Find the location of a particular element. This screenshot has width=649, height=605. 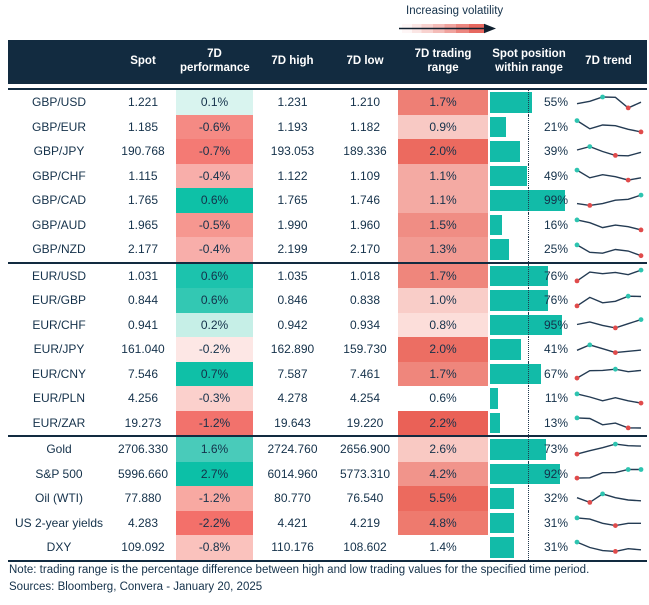

low-value: 4.254 is located at coordinates (365, 398).